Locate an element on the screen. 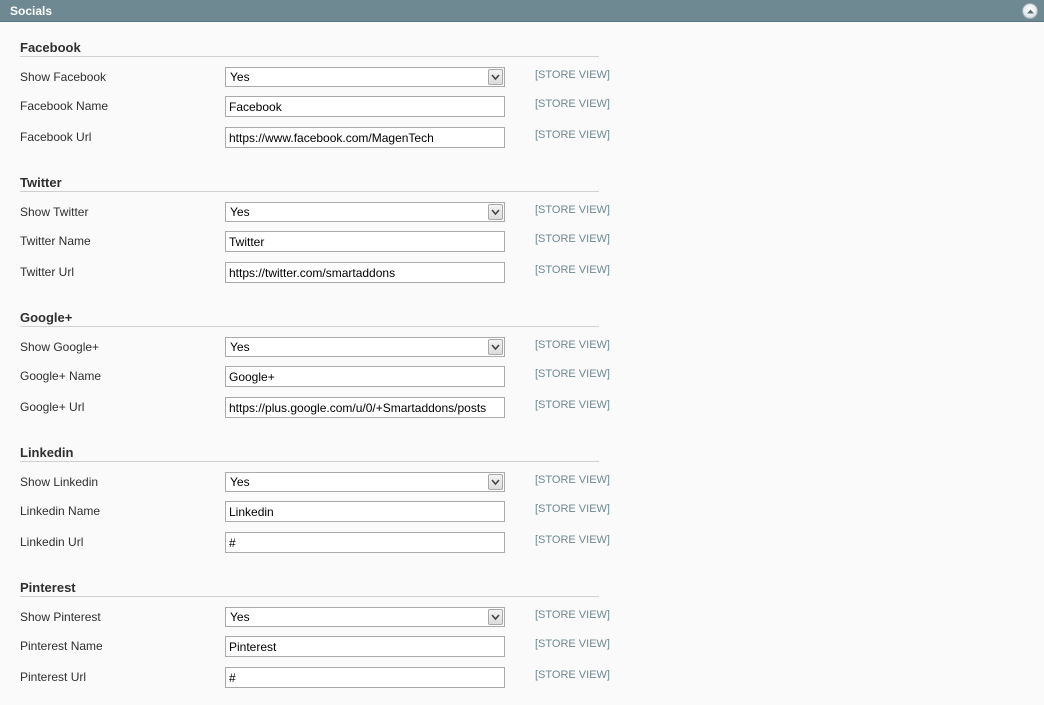 This screenshot has width=1044, height=705. row-google-plus-url: Google+ Url [STORE VIEW] is located at coordinates (320, 408).